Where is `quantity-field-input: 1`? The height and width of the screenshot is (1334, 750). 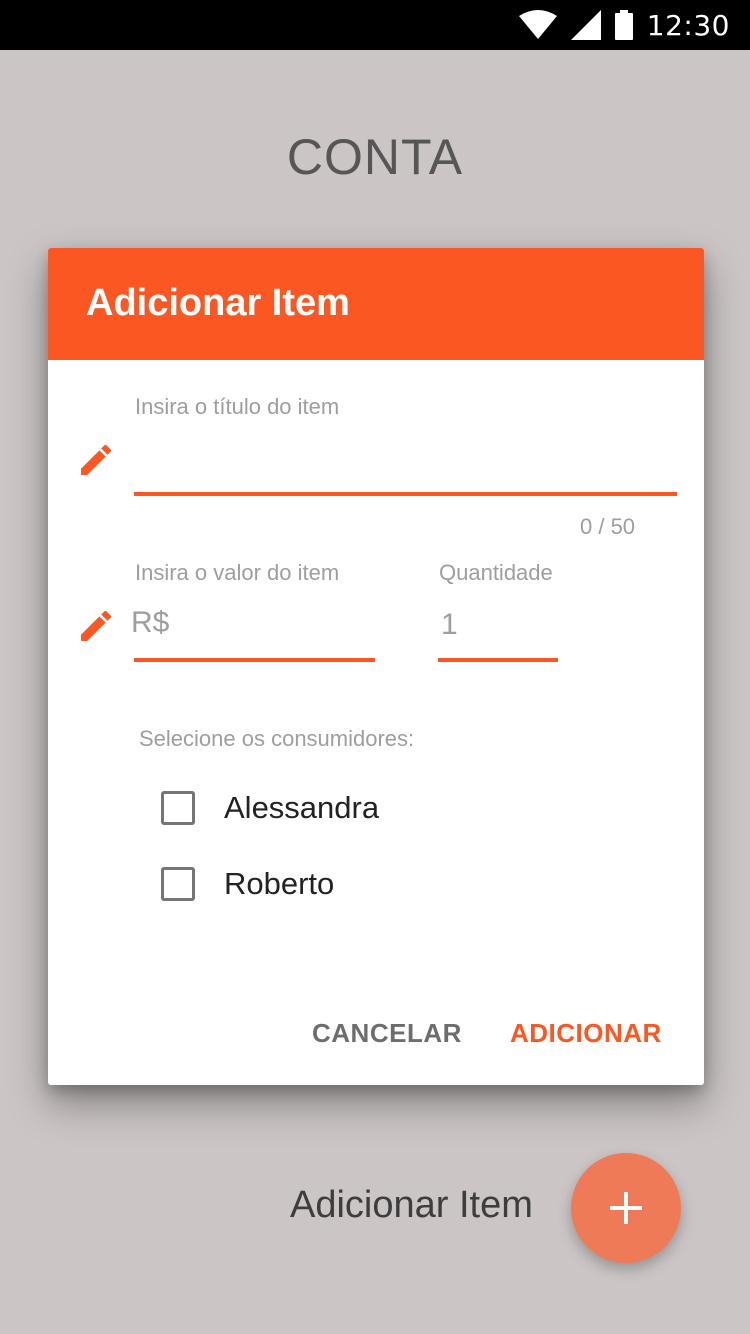 quantity-field-input: 1 is located at coordinates (449, 625).